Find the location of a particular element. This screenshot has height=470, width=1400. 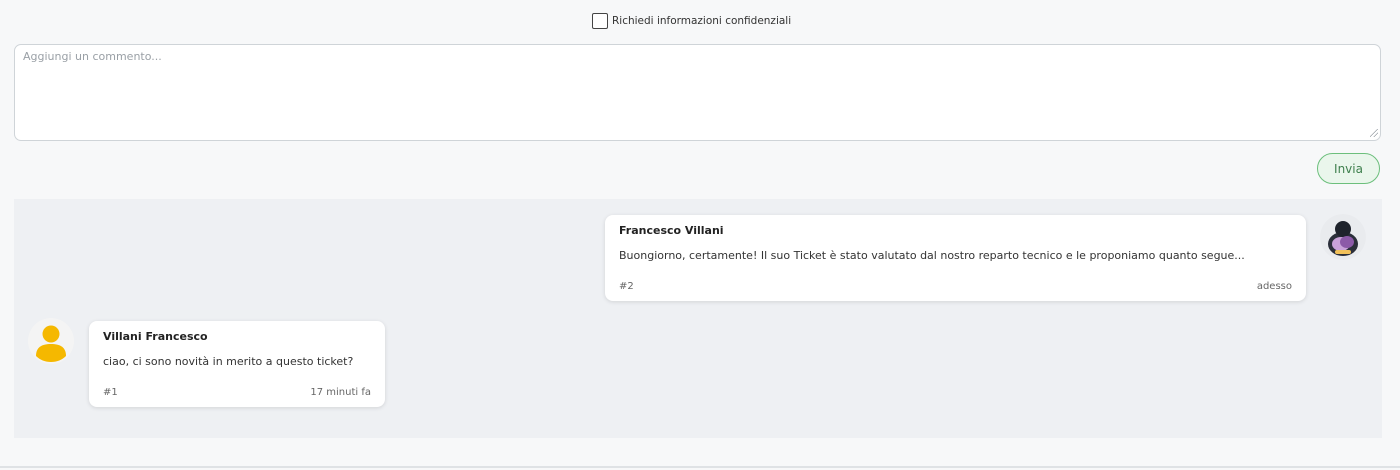

message-author: Villani Francesco is located at coordinates (155, 336).